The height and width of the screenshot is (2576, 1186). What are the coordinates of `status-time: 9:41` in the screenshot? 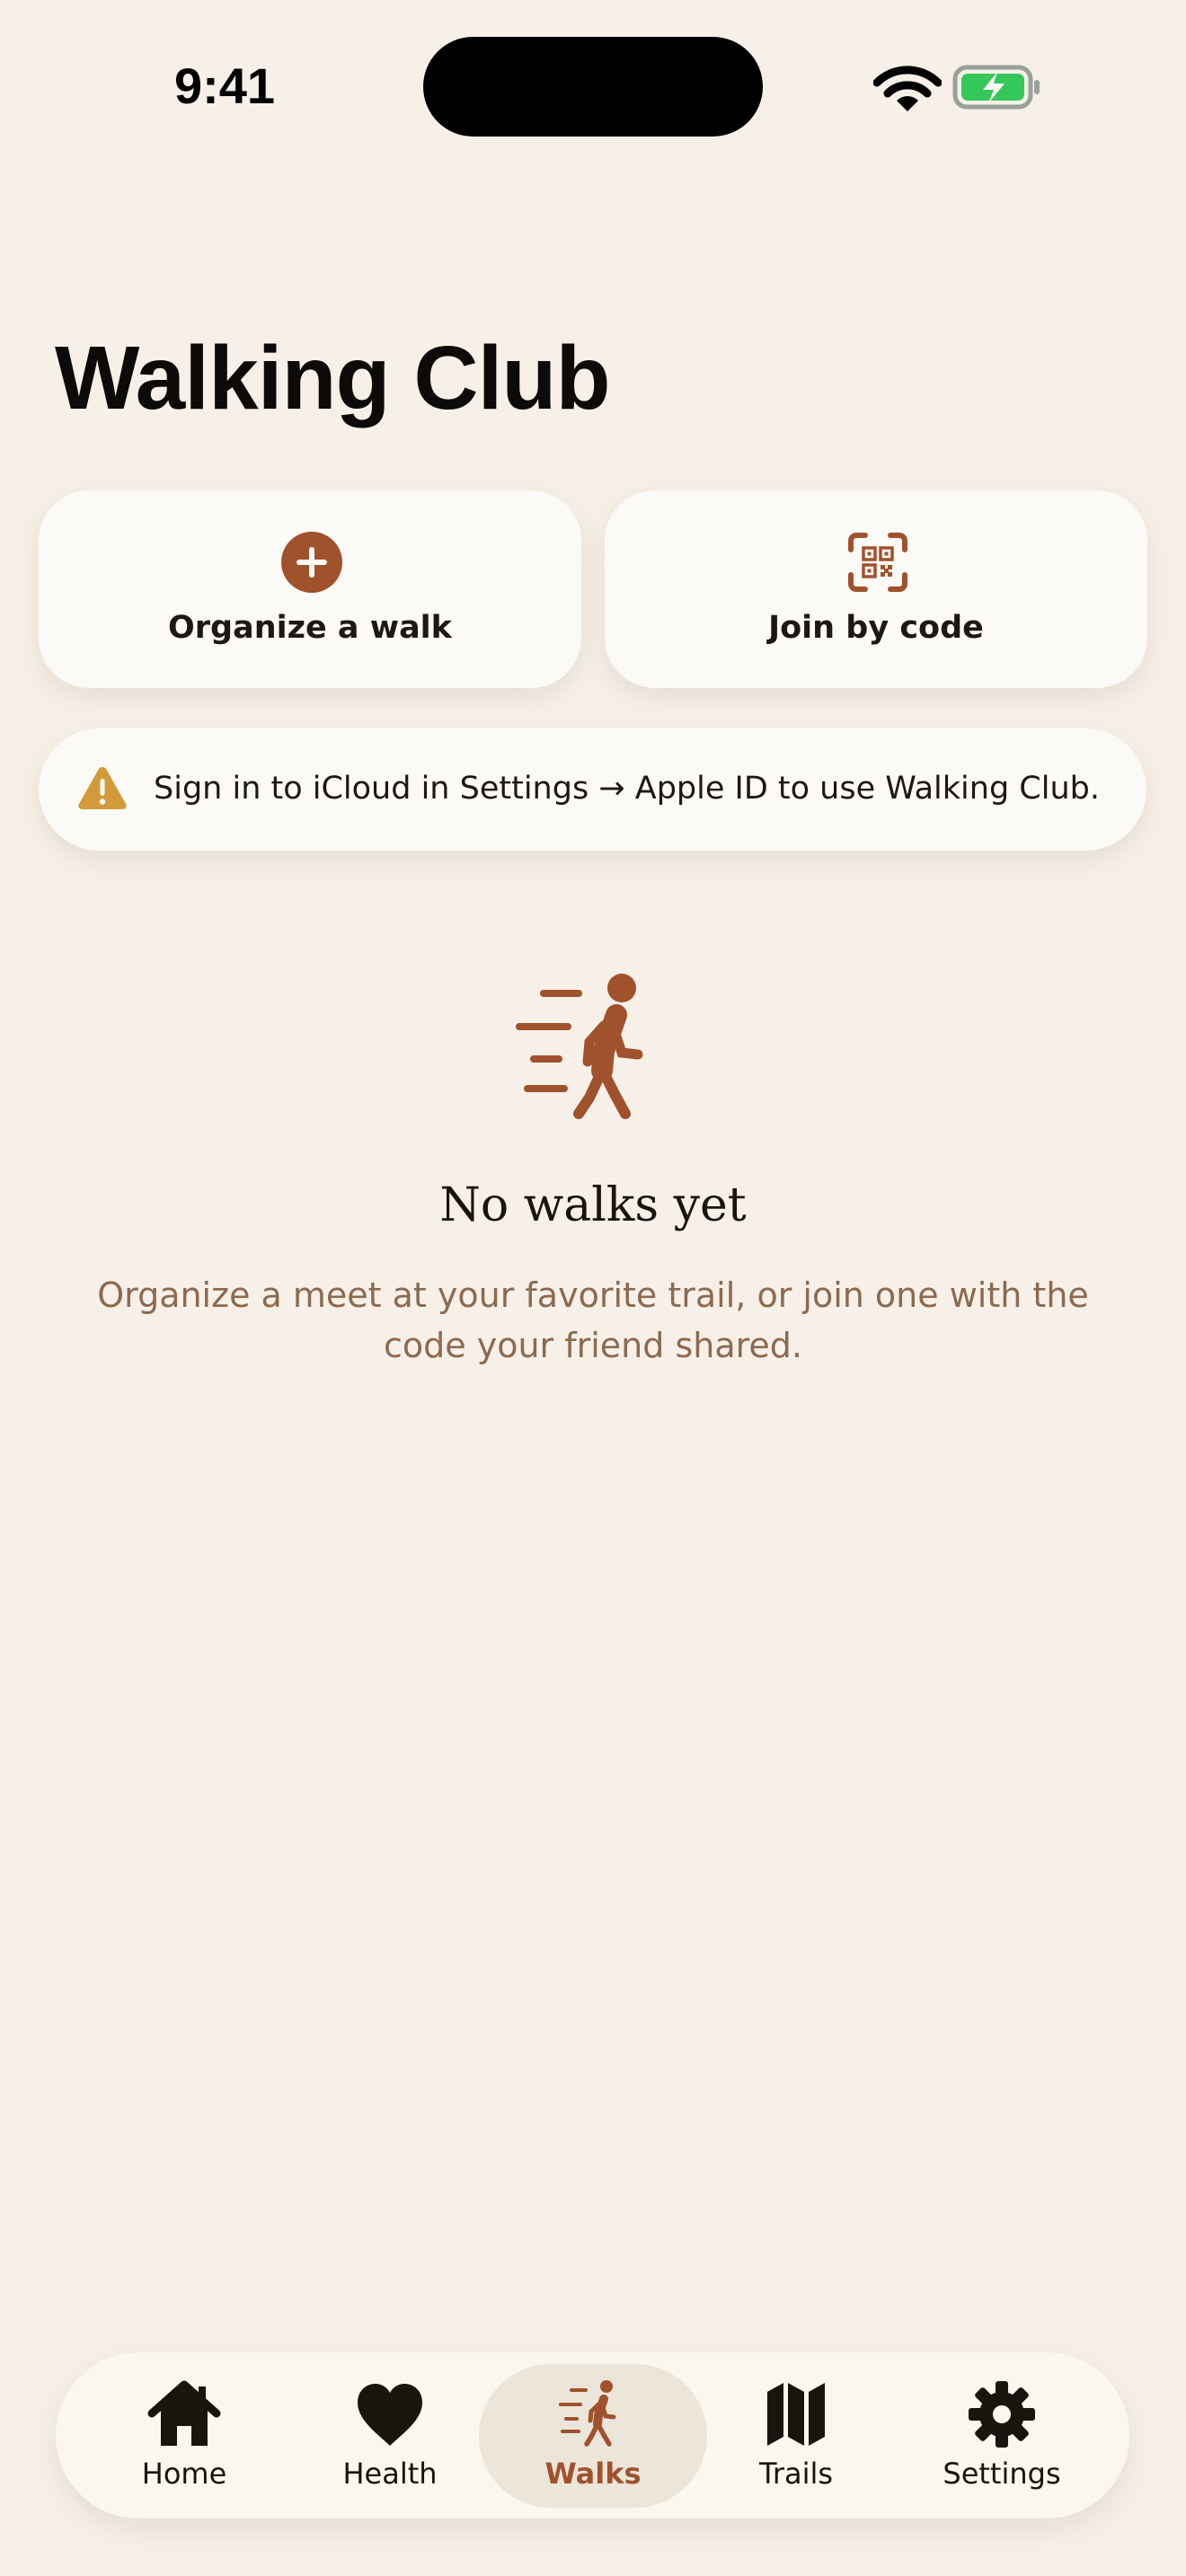 It's located at (224, 85).